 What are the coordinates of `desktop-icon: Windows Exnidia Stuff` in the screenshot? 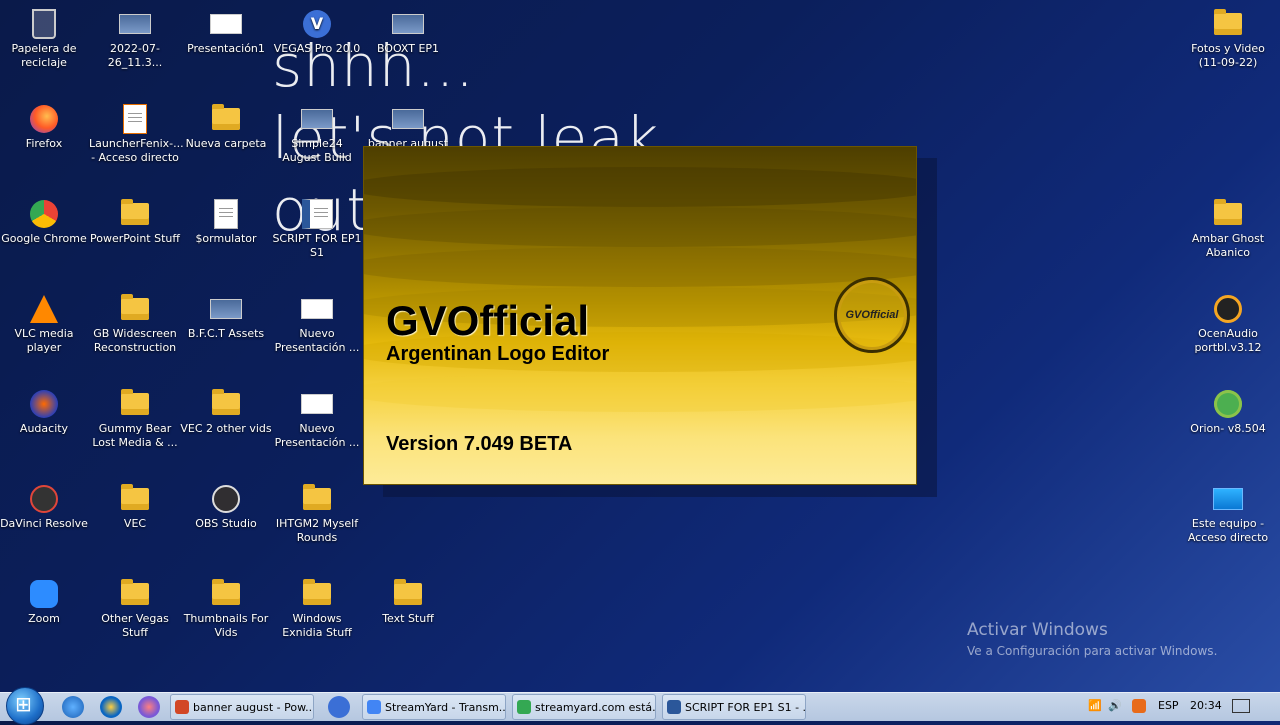 It's located at (317, 609).